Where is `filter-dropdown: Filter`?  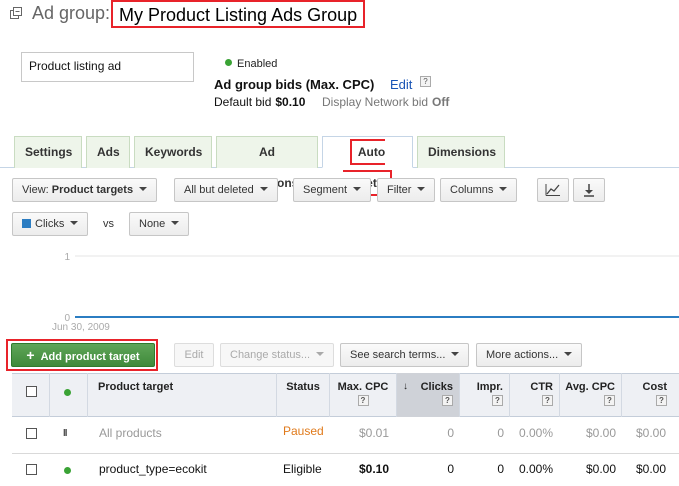 filter-dropdown: Filter is located at coordinates (406, 190).